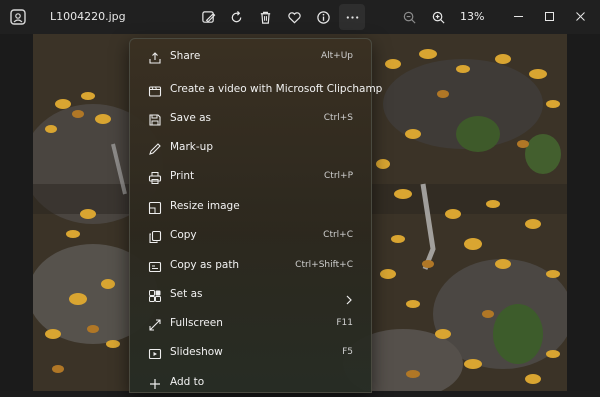 The height and width of the screenshot is (397, 600). I want to click on menu-item-add-to: Add to, so click(250, 383).